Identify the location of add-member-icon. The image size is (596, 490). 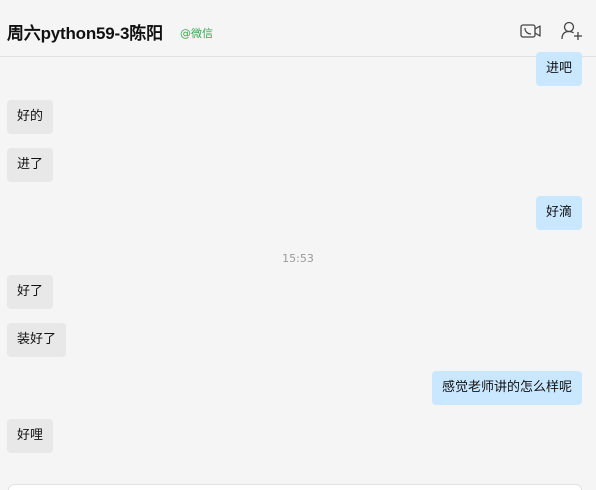
(571, 30).